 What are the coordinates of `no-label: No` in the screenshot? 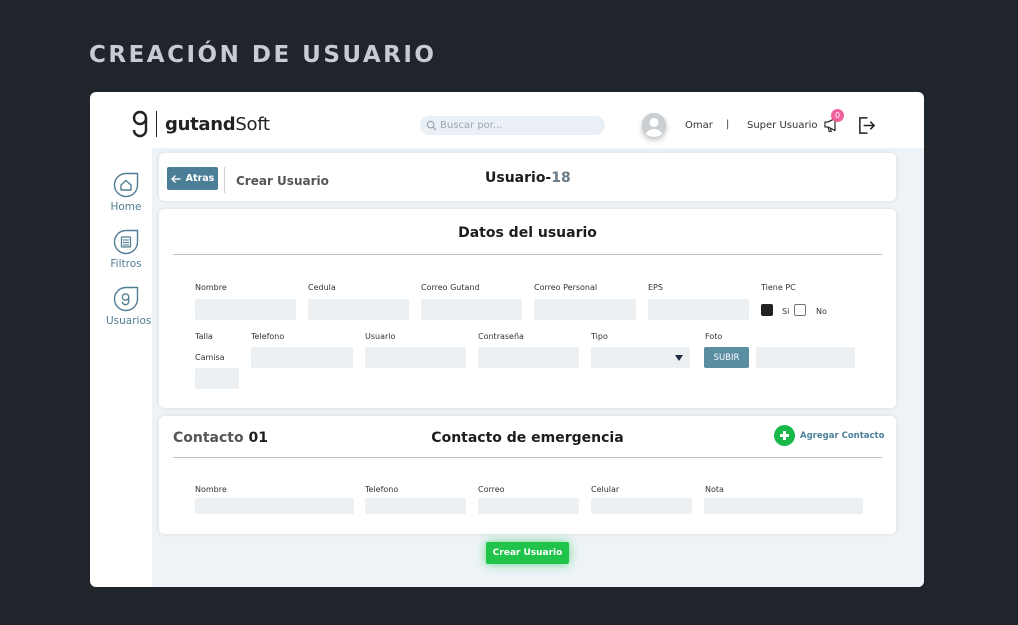 It's located at (821, 311).